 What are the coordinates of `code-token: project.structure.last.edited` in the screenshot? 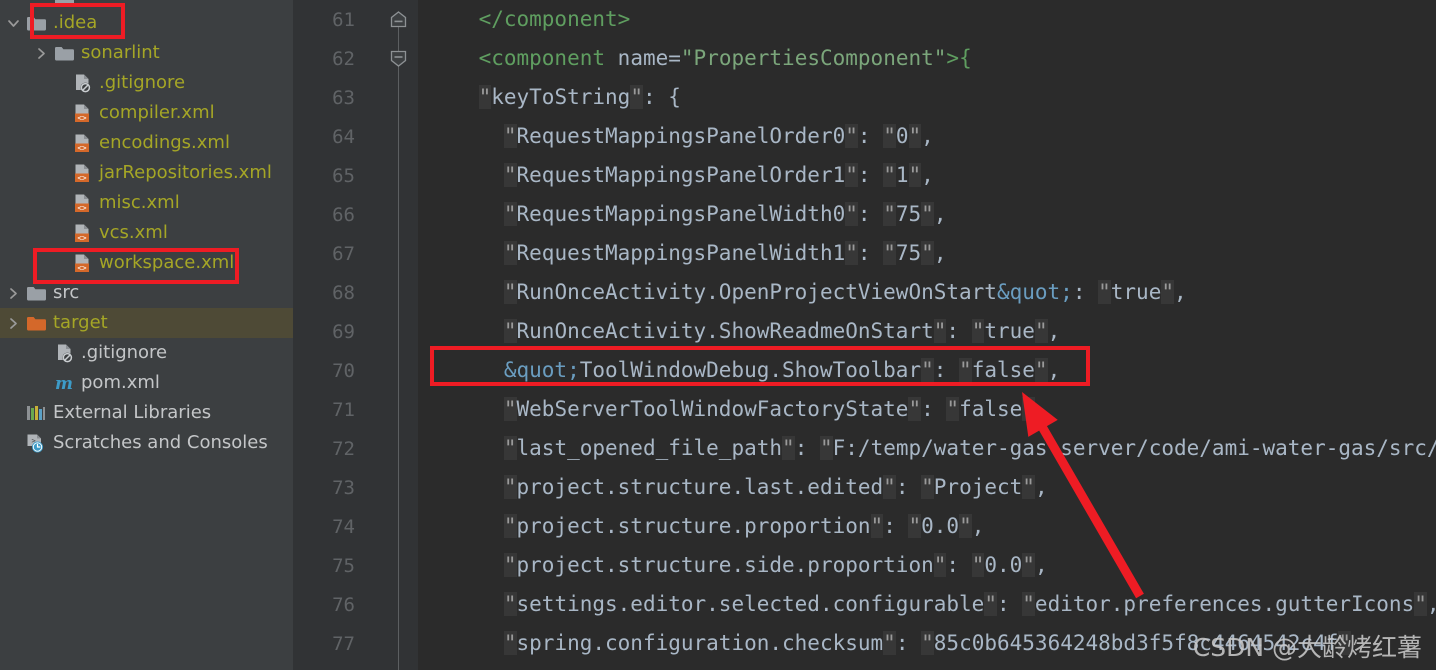 It's located at (700, 487).